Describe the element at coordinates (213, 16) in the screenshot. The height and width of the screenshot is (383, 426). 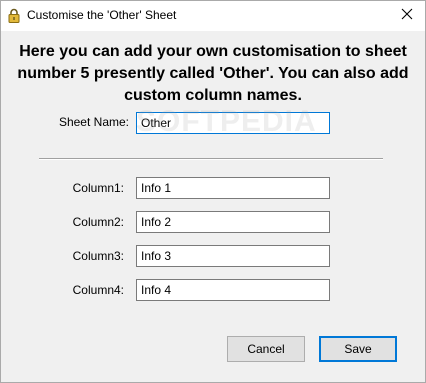
I see `title-bar: Customise the 'Other' Sheet` at that location.